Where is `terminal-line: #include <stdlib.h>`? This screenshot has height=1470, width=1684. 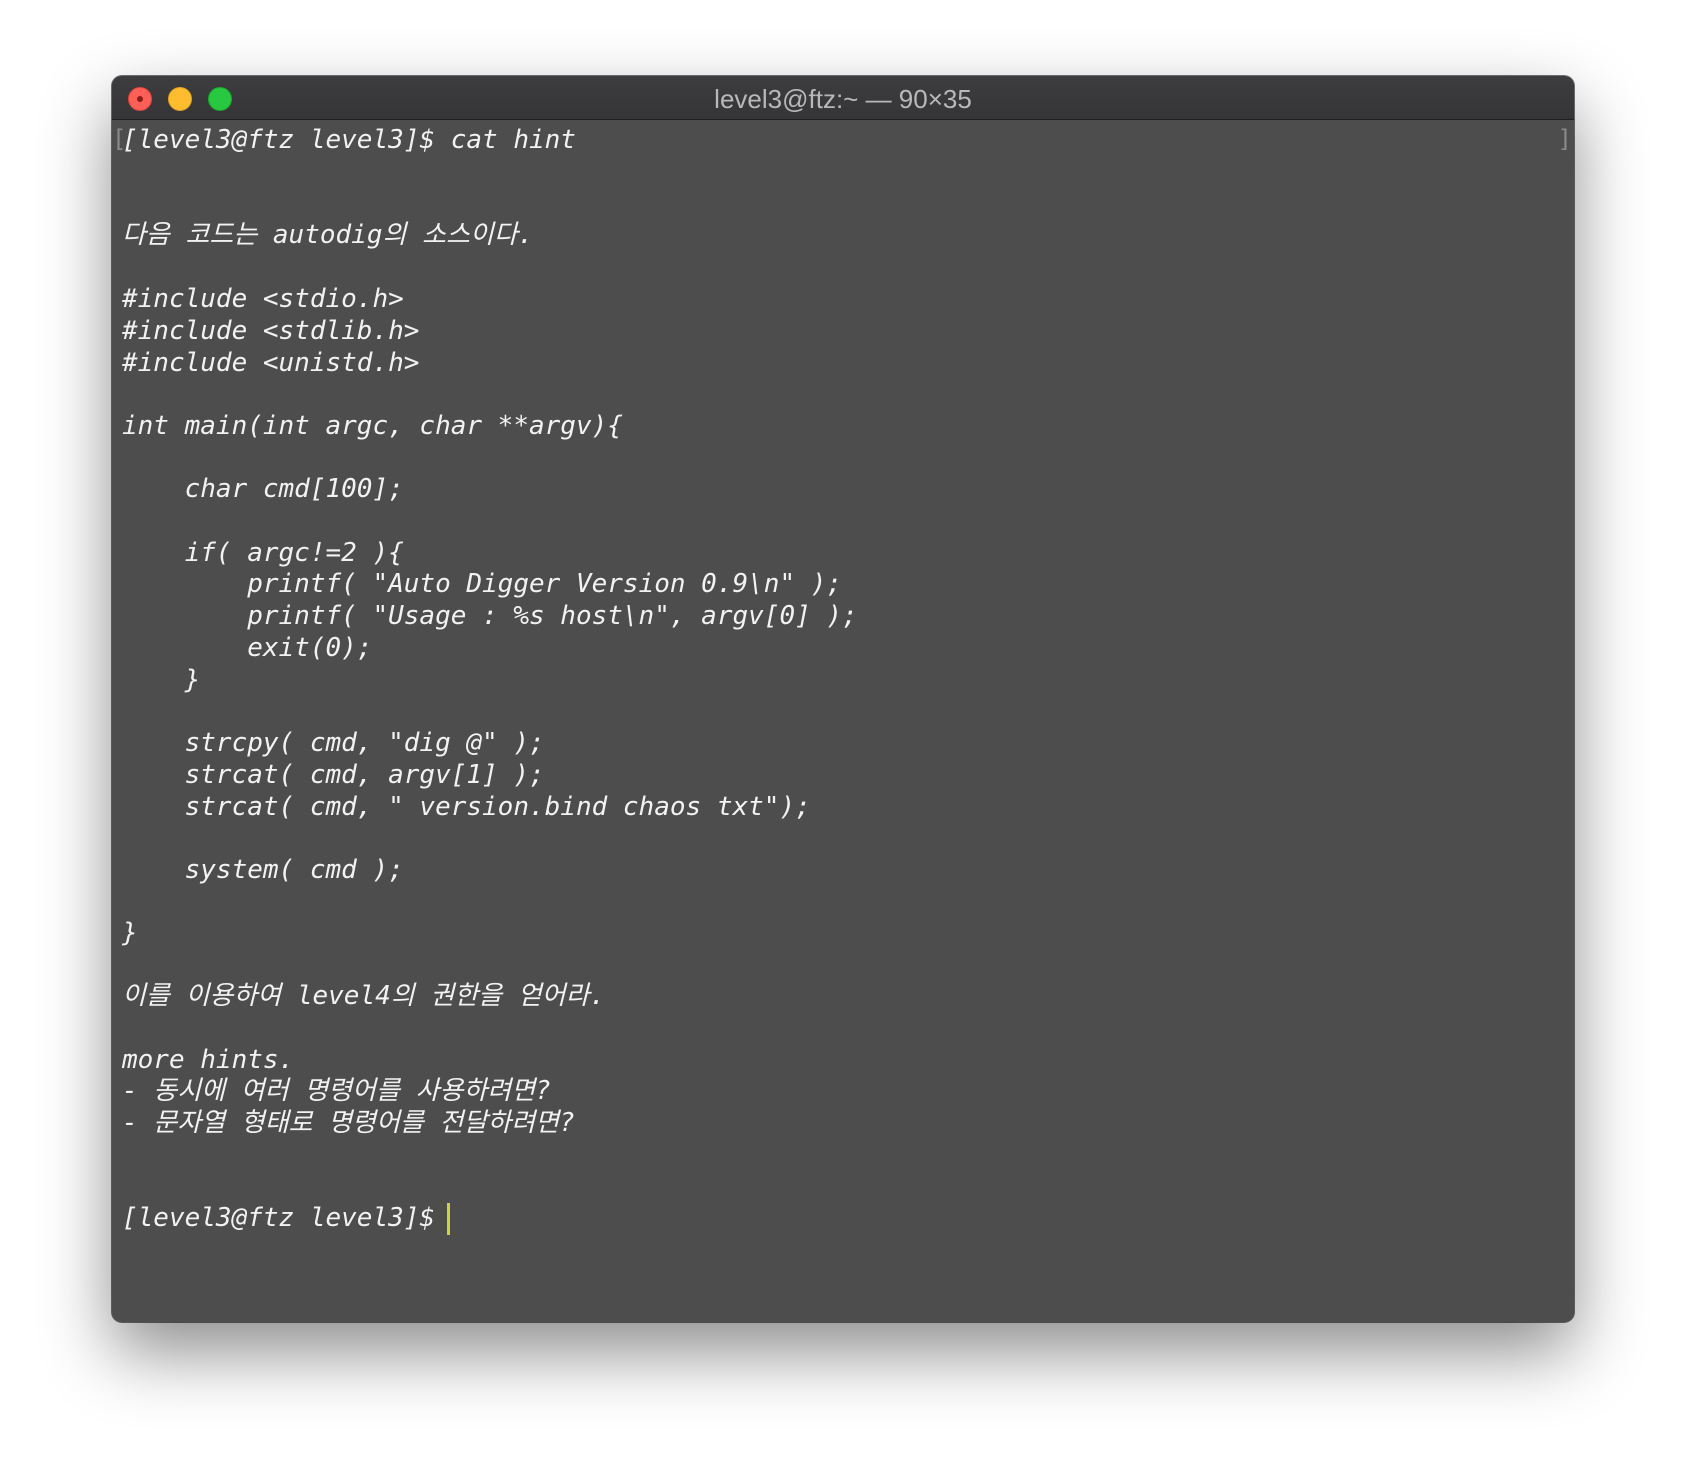
terminal-line: #include <stdlib.h> is located at coordinates (271, 331).